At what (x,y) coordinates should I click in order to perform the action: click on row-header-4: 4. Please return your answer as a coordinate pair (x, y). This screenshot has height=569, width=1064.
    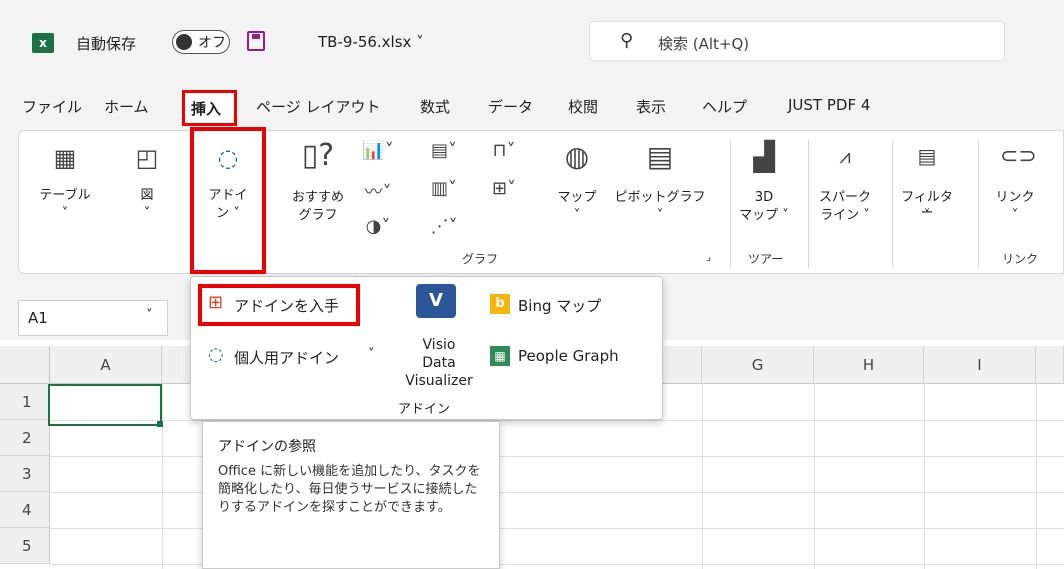
    Looking at the image, I should click on (25, 510).